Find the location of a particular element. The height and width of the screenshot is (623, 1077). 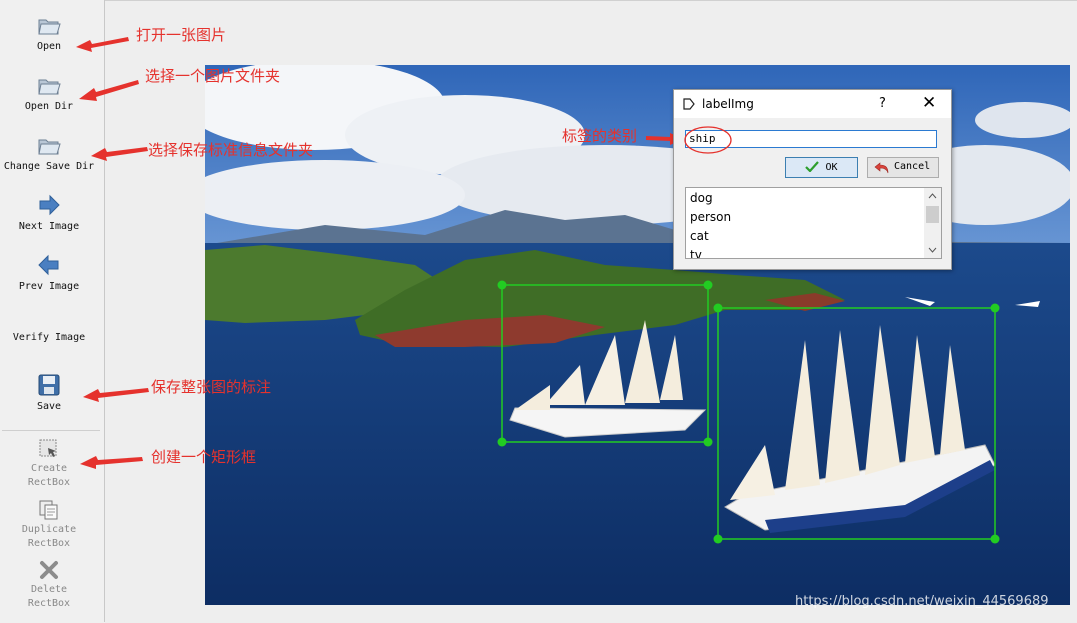

cancel-button: Cancel is located at coordinates (903, 167).